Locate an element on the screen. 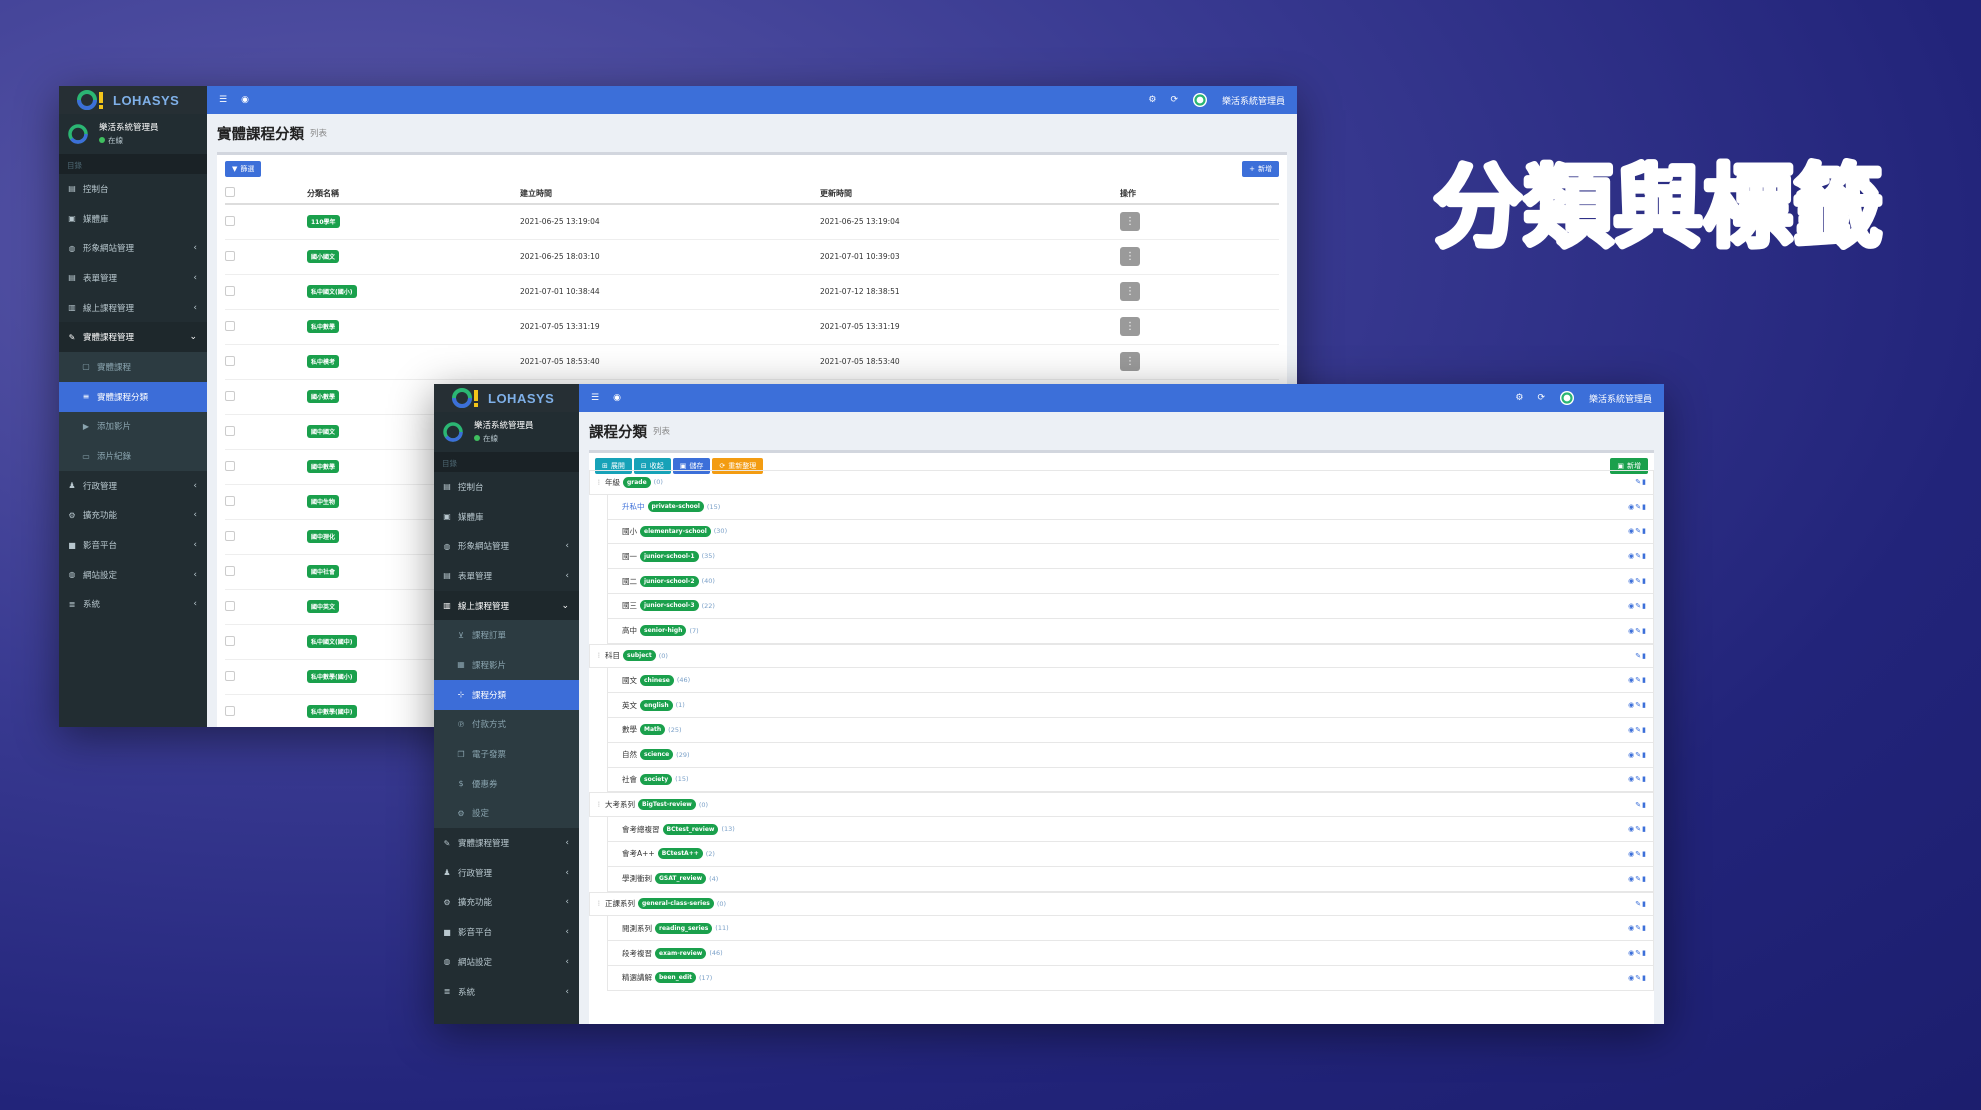  tree-item: 會考A++ BCtestA++ (2) ◉✎▮ is located at coordinates (1130, 854).